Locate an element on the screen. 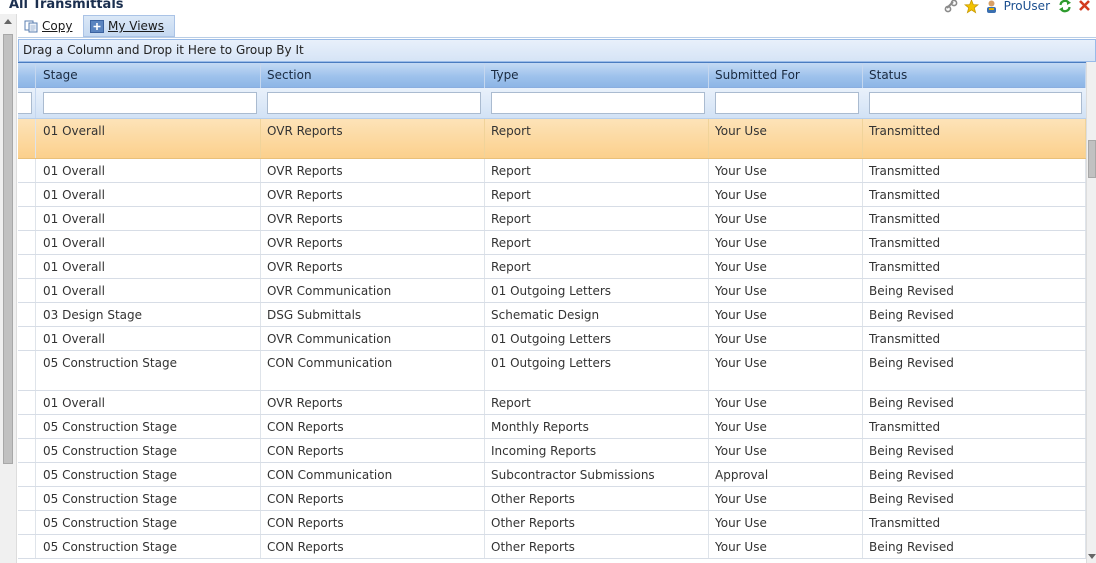 This screenshot has height=563, width=1096. cell-section: DSG Submittals is located at coordinates (373, 314).